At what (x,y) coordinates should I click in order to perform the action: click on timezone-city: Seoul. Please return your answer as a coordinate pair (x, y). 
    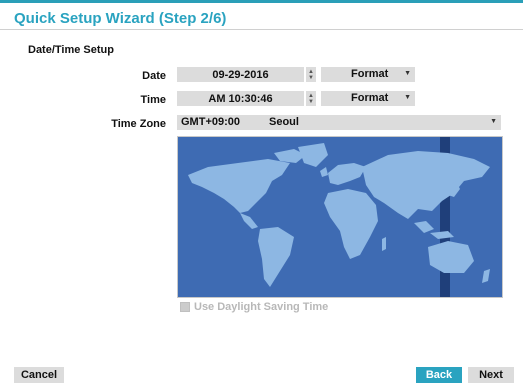
    Looking at the image, I should click on (284, 122).